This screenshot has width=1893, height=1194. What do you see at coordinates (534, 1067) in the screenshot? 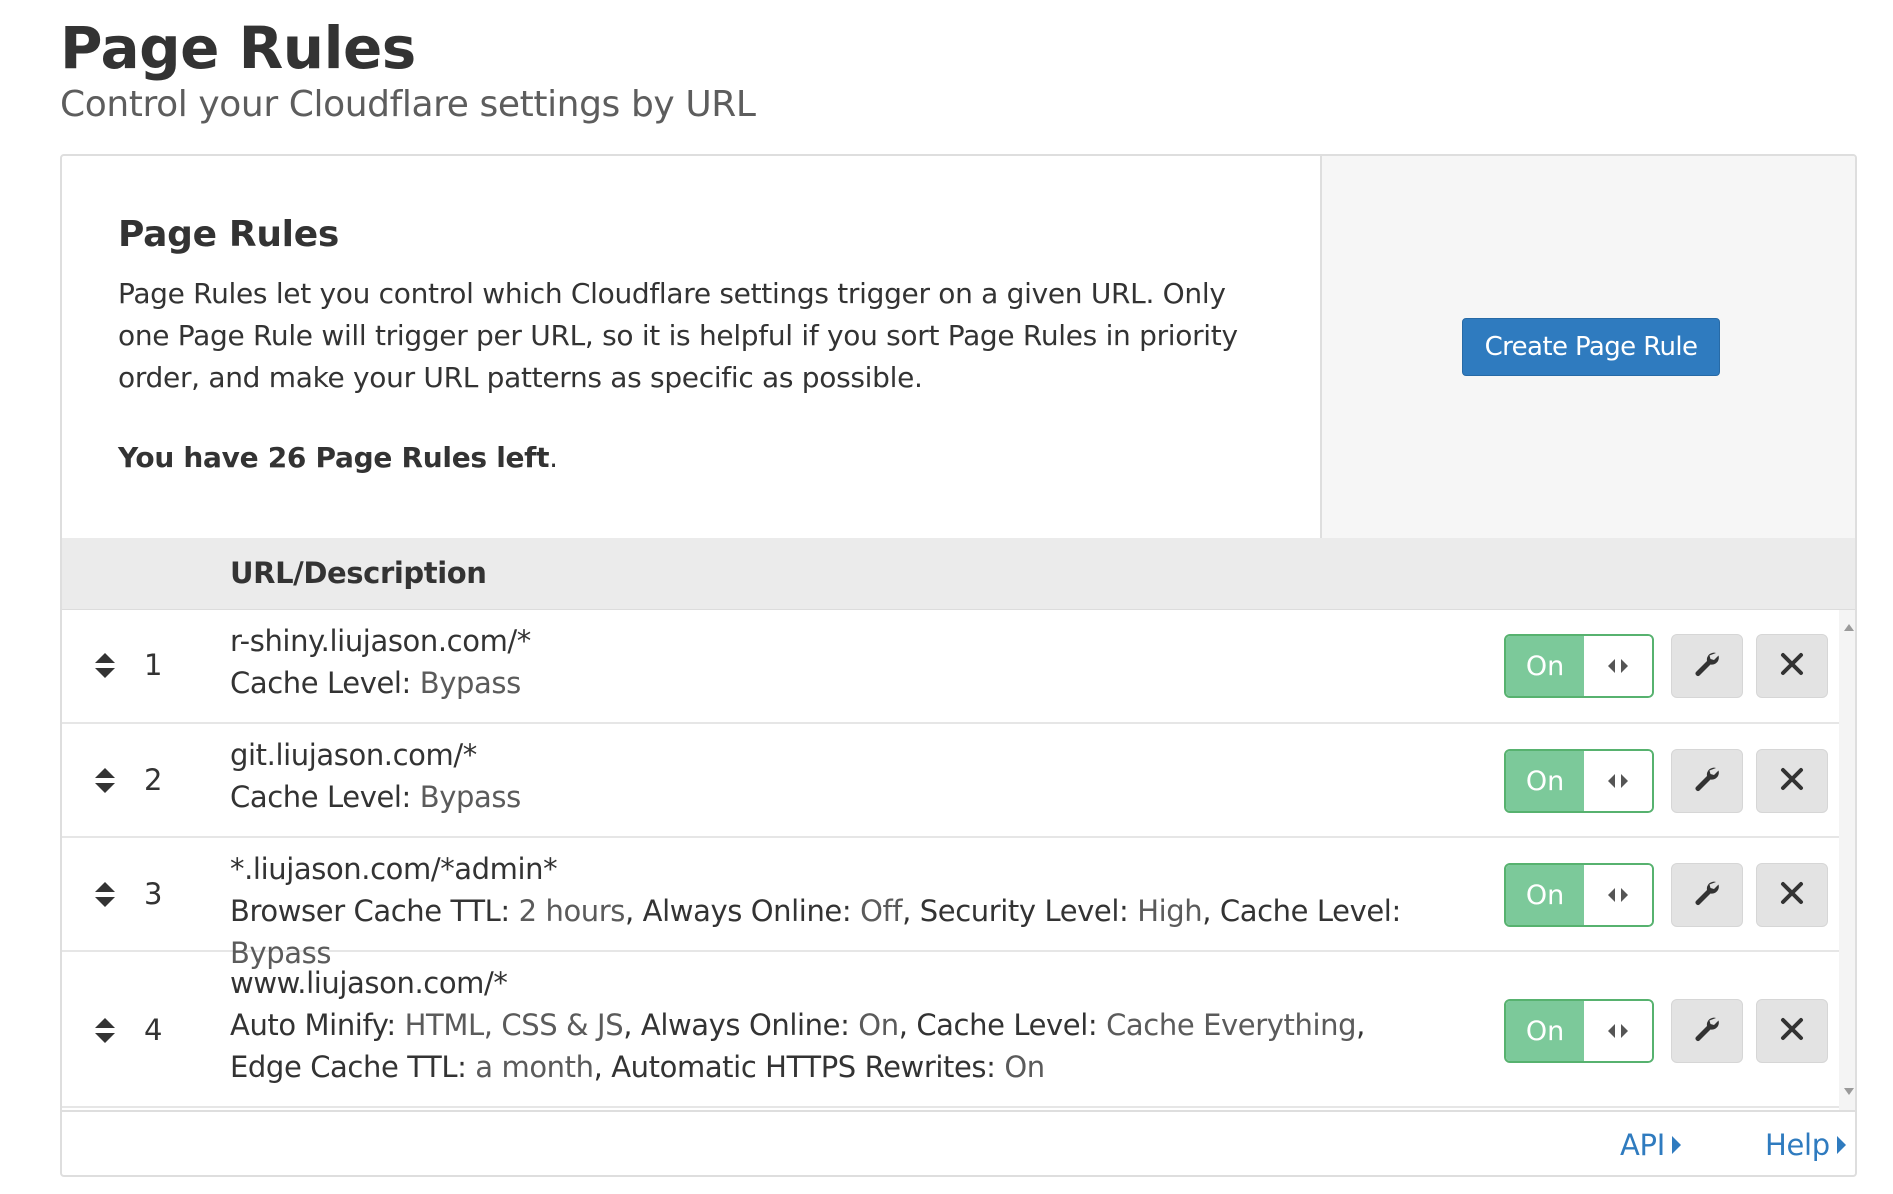
I see `setting-value: a month` at bounding box center [534, 1067].